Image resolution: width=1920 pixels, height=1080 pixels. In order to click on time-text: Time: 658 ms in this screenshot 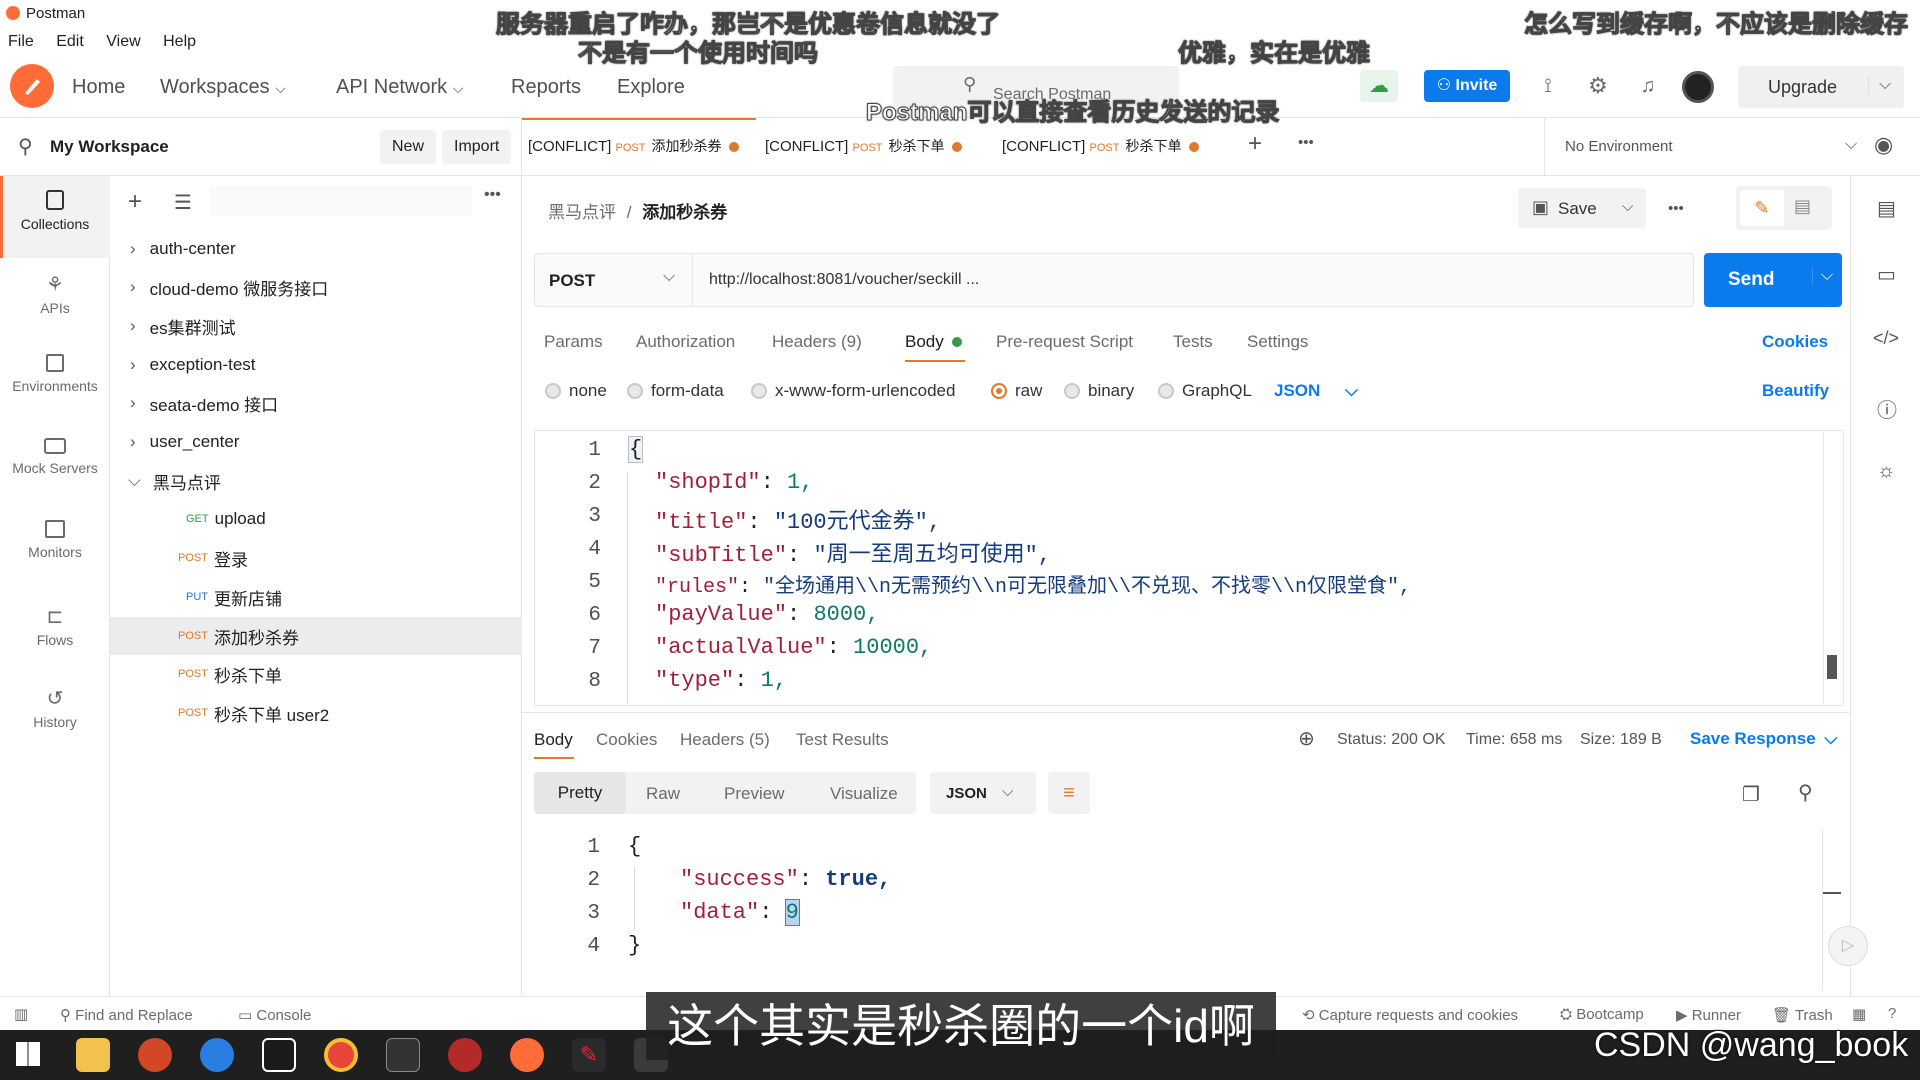, I will do `click(1514, 740)`.